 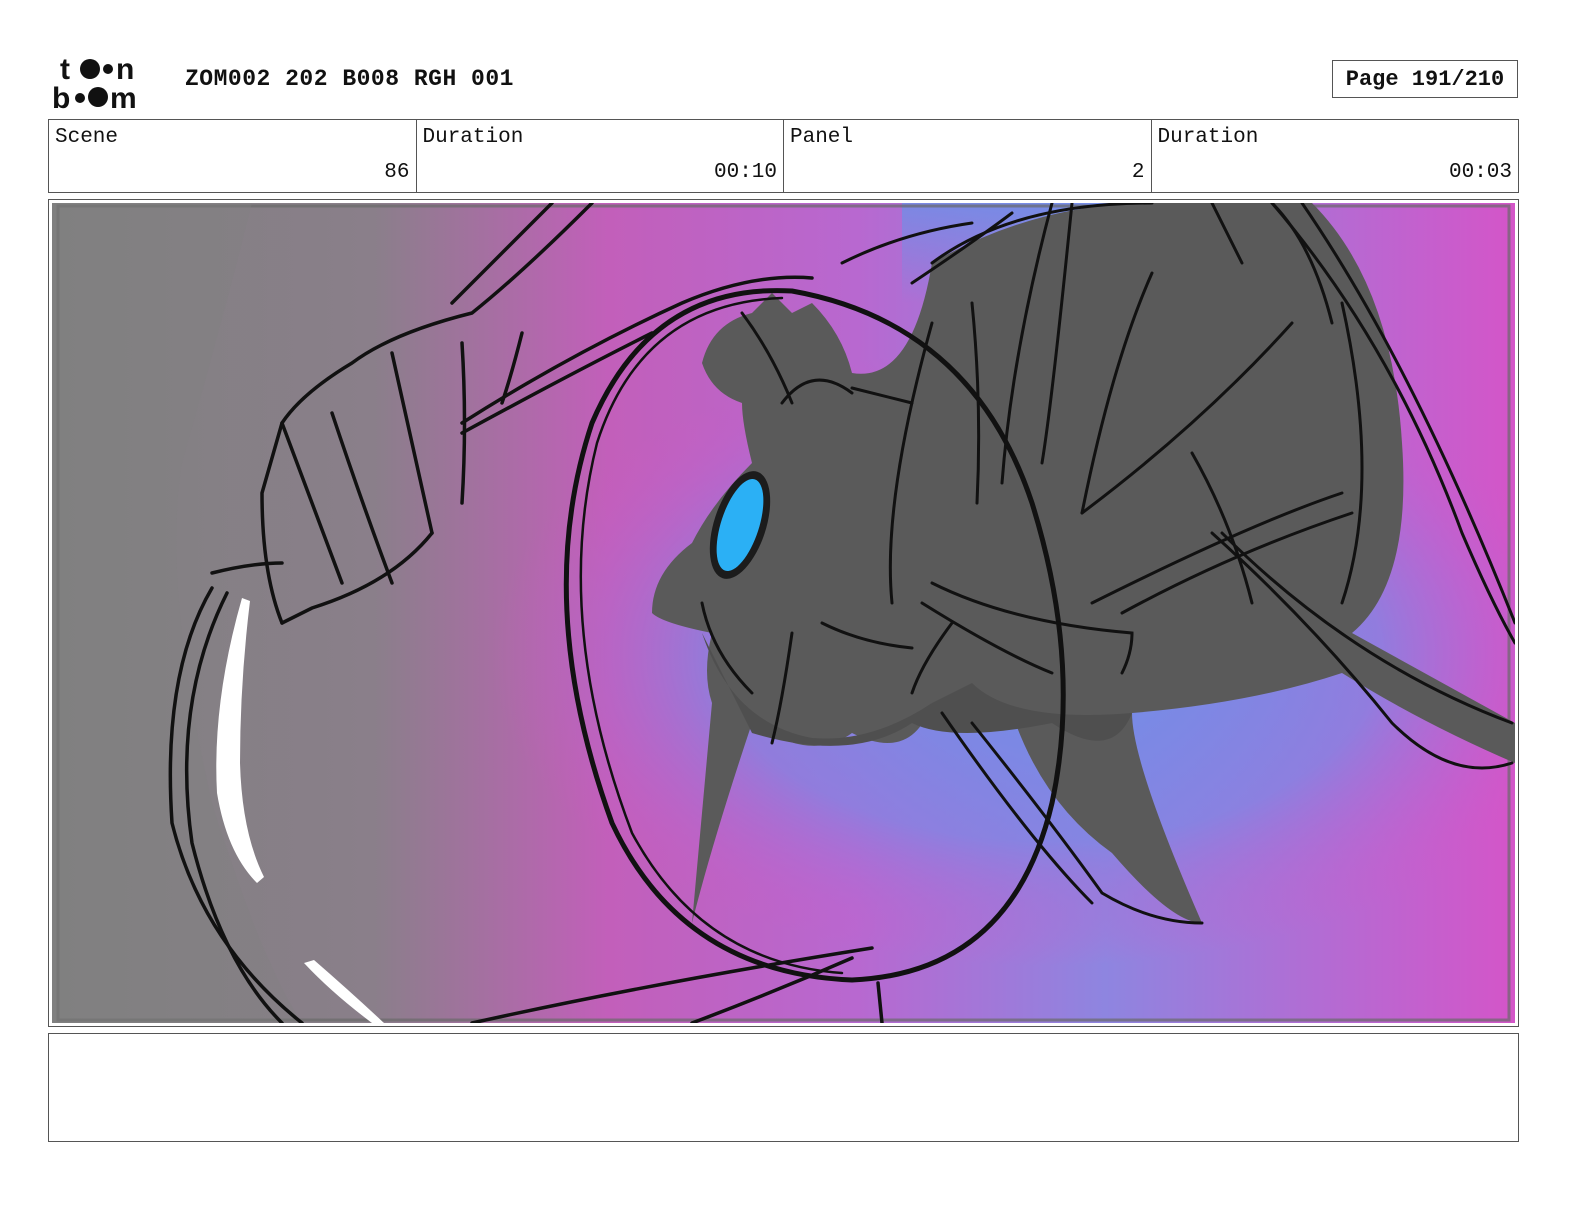 What do you see at coordinates (349, 79) in the screenshot?
I see `project-code: ZOM002 202 B008 RGH 001` at bounding box center [349, 79].